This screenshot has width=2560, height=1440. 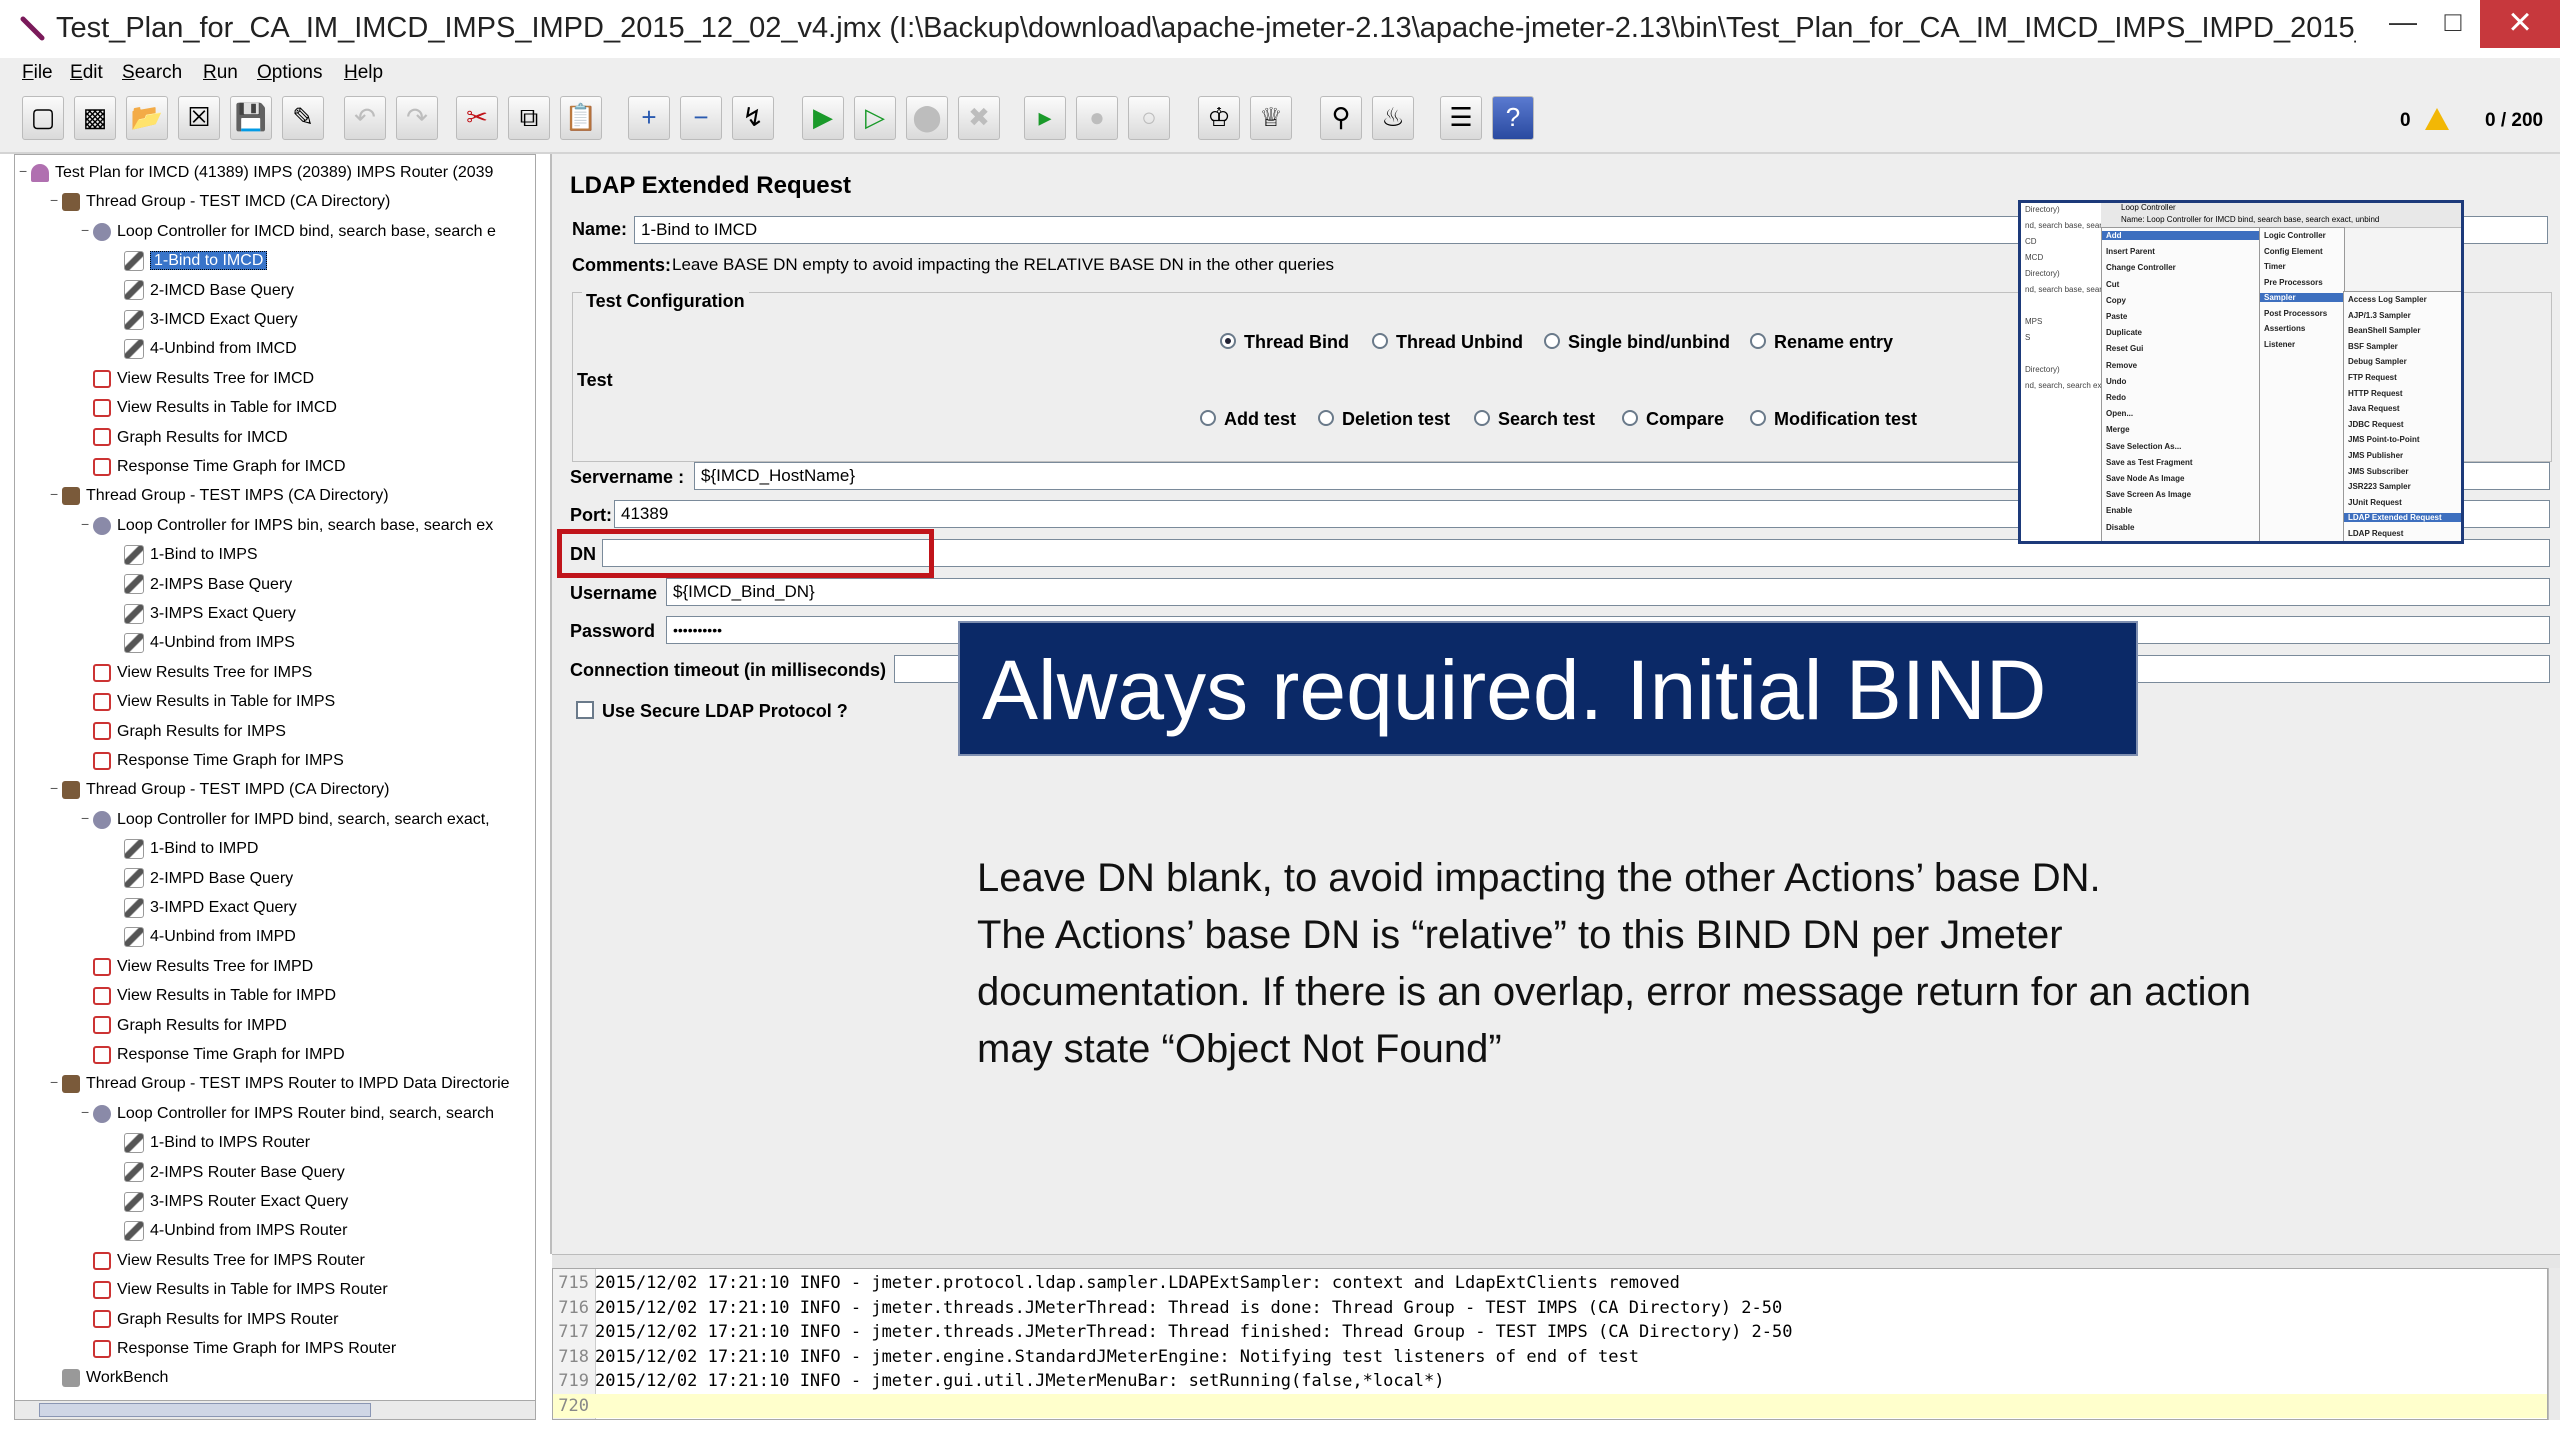 I want to click on tree-node-listener: View Results in Table for IMPS Router, so click(x=240, y=1290).